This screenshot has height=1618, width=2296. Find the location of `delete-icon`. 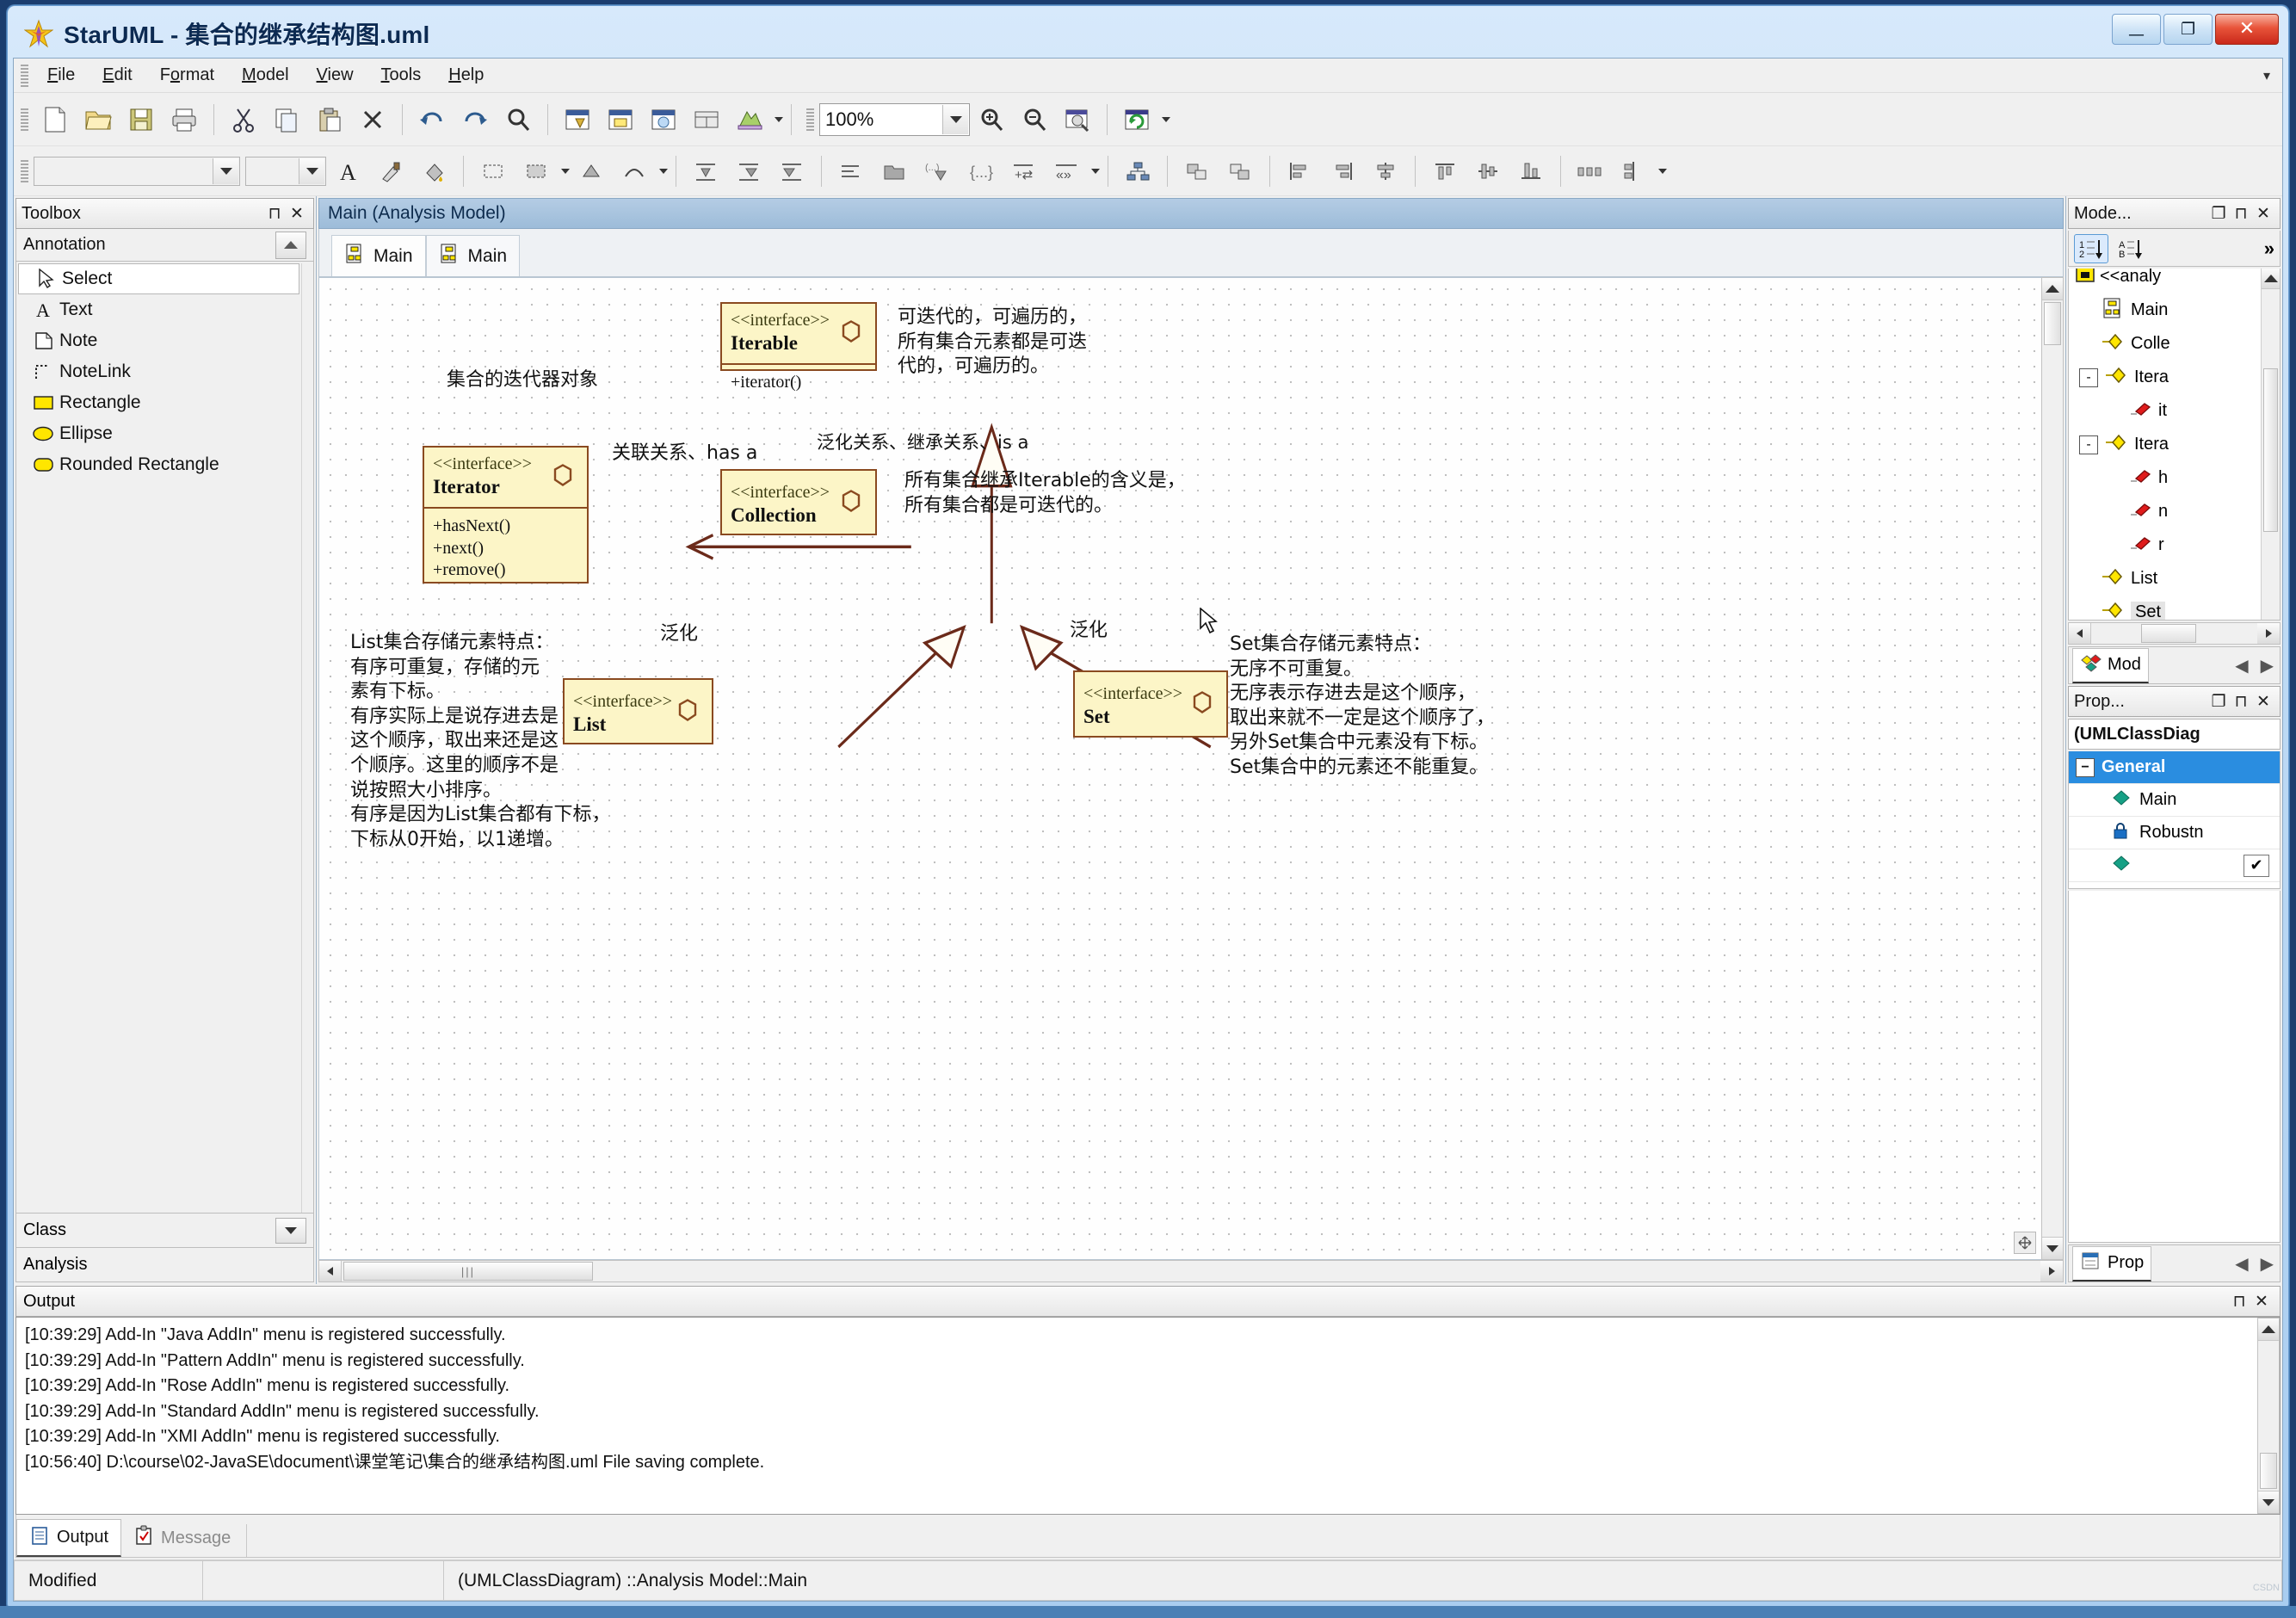

delete-icon is located at coordinates (373, 120).